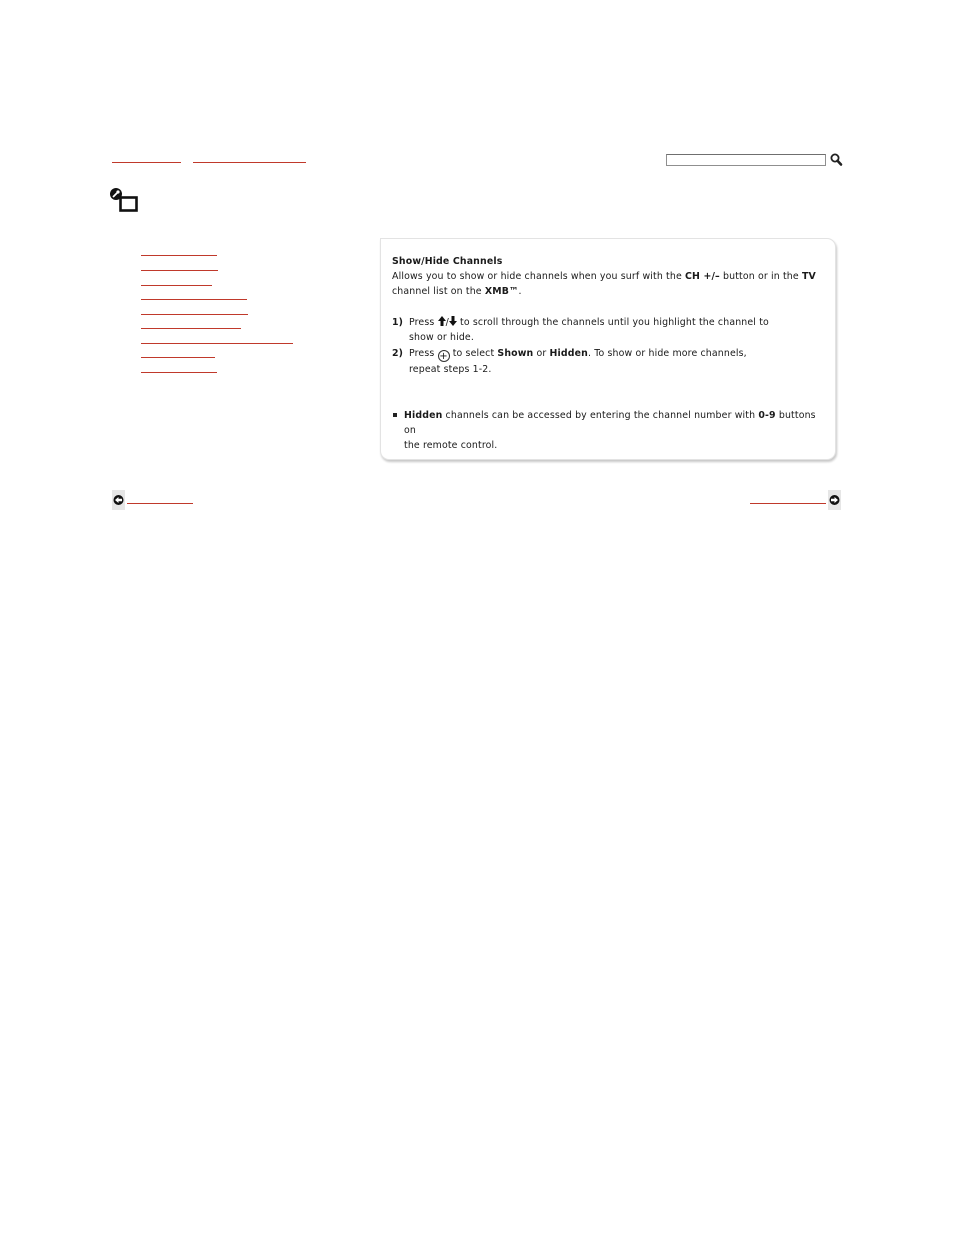 This screenshot has height=1235, width=954. What do you see at coordinates (160, 503) in the screenshot?
I see `prev-link` at bounding box center [160, 503].